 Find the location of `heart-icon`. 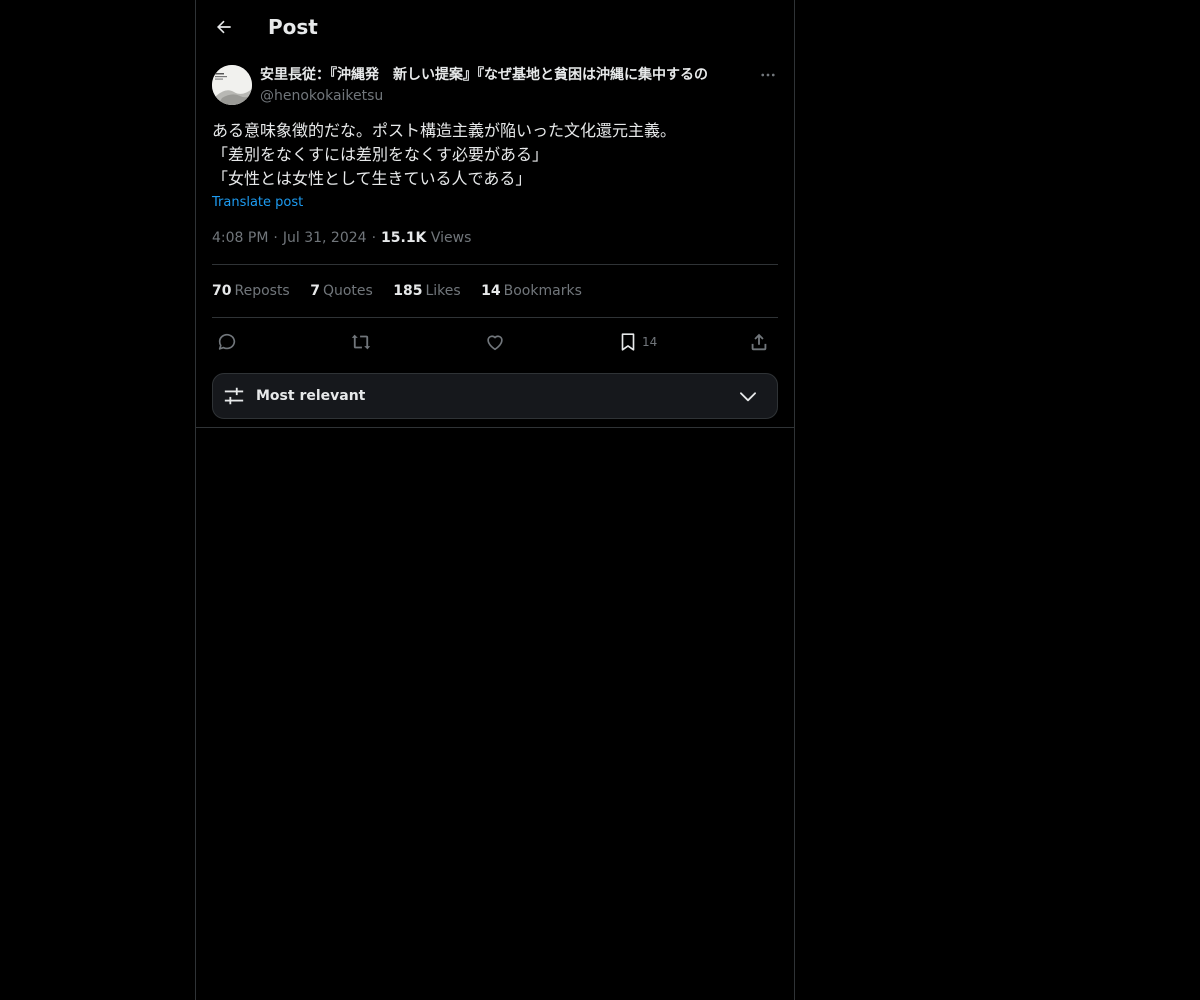

heart-icon is located at coordinates (495, 343).